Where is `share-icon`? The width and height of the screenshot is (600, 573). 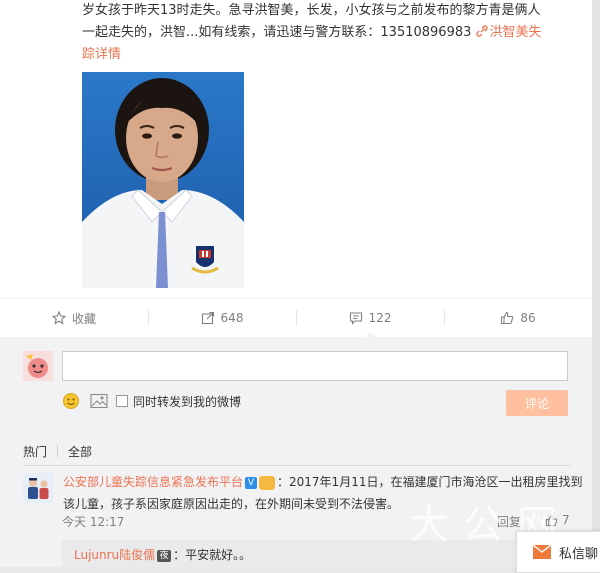 share-icon is located at coordinates (207, 318).